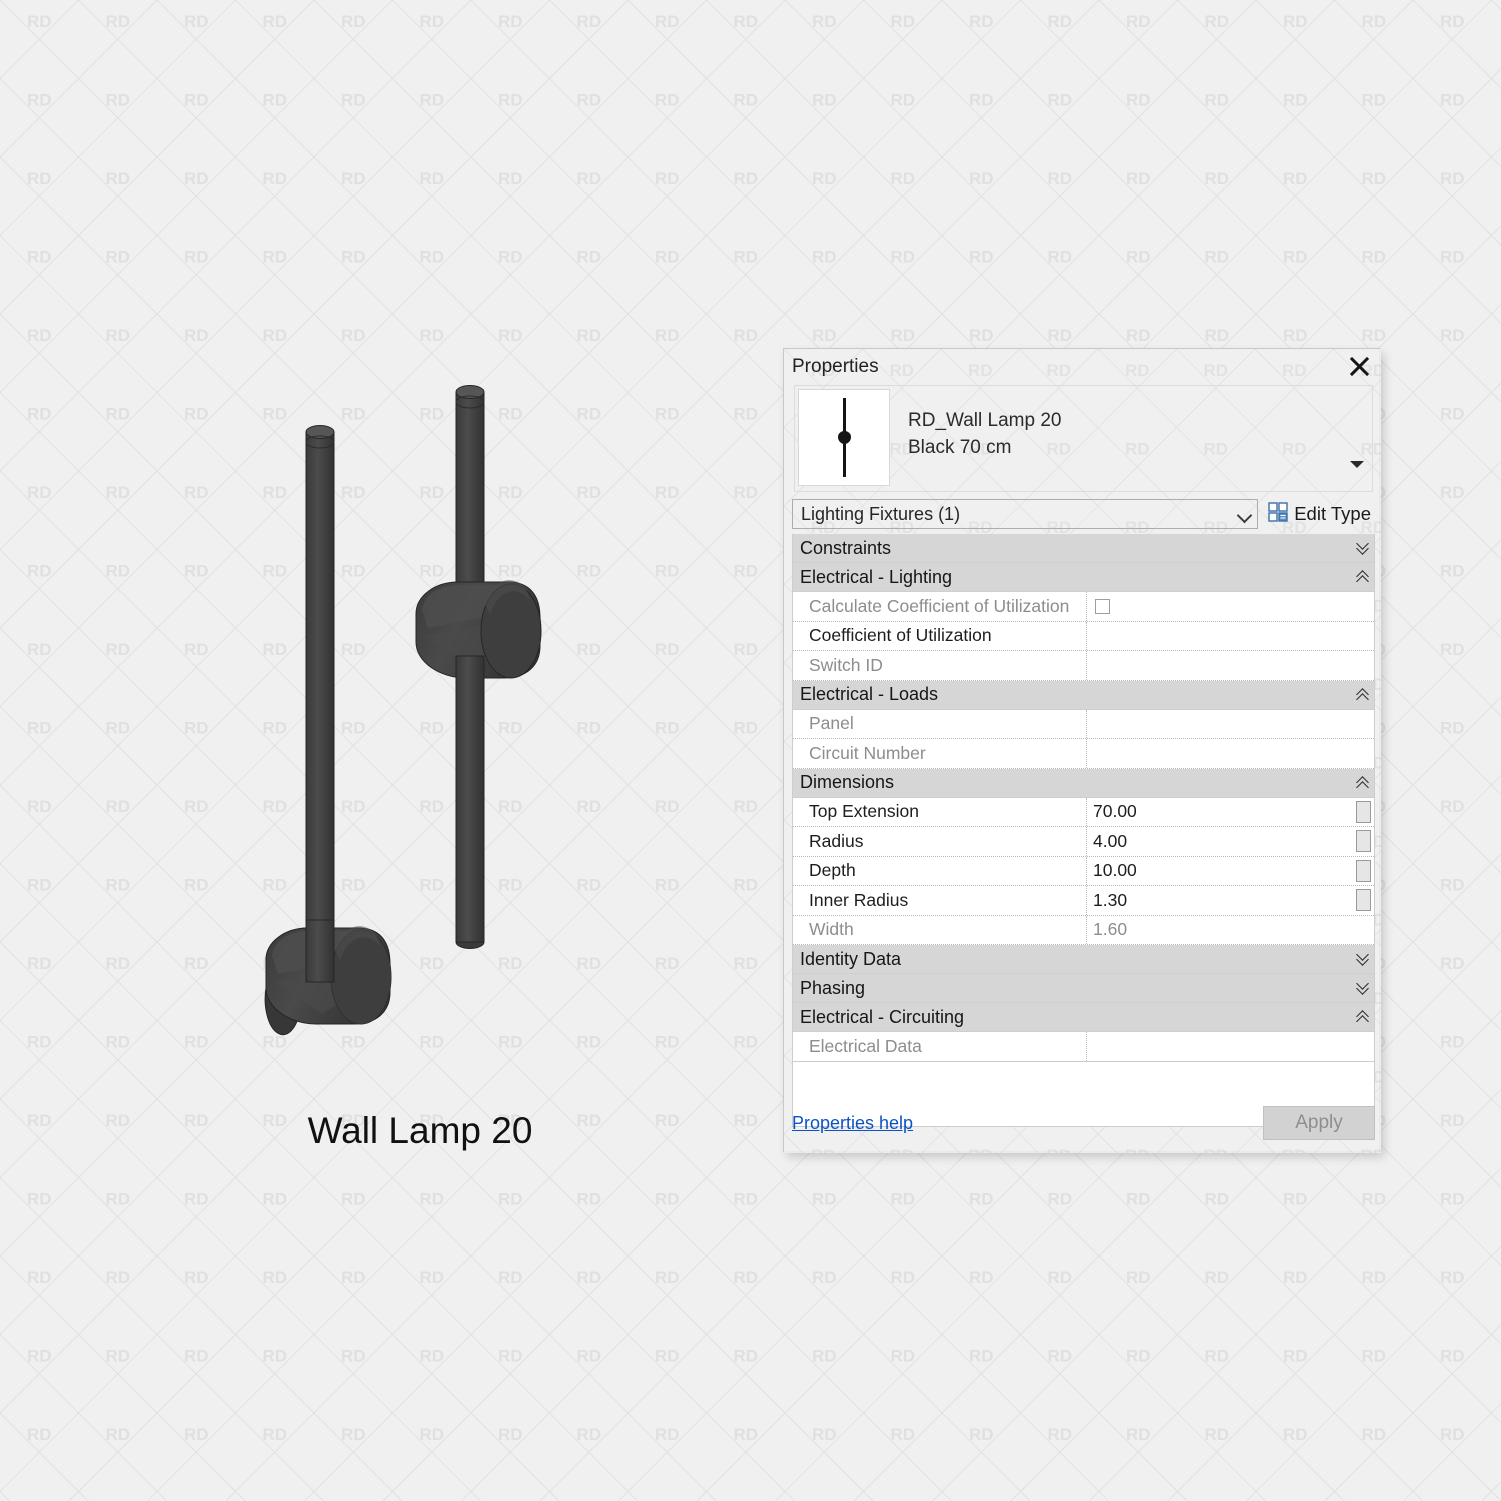 The image size is (1501, 1501). What do you see at coordinates (1083, 695) in the screenshot?
I see `parameter-group-header: Electrical - Loads` at bounding box center [1083, 695].